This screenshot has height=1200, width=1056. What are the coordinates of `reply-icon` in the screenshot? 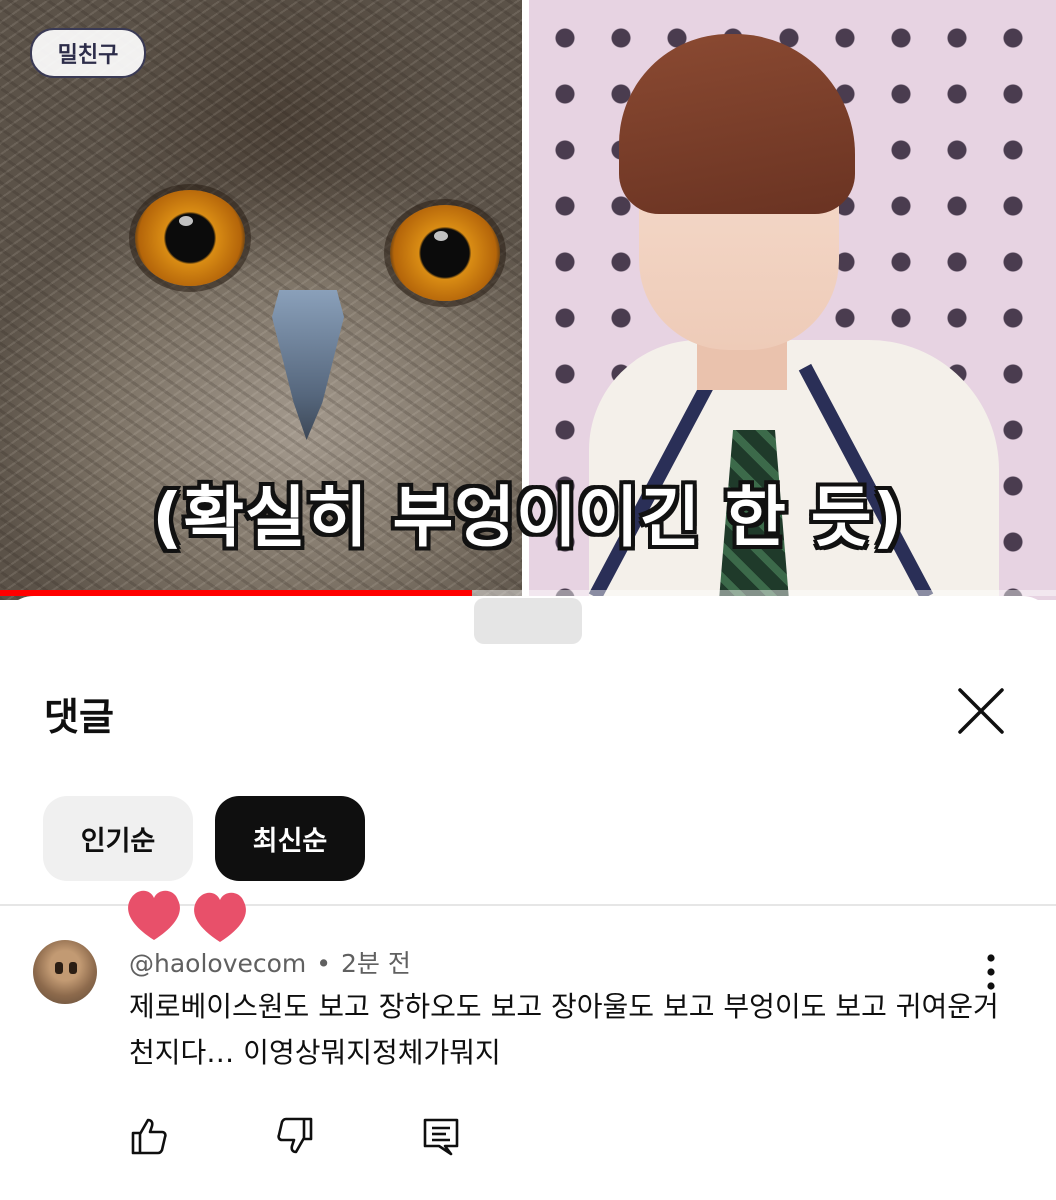 It's located at (441, 1136).